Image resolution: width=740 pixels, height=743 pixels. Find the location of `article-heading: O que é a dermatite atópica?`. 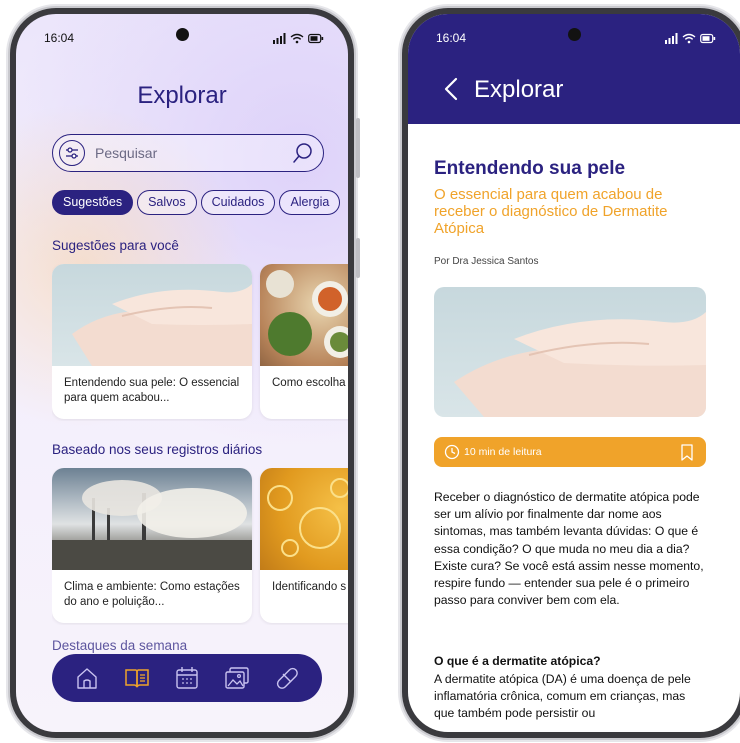

article-heading: O que é a dermatite atópica? is located at coordinates (517, 661).